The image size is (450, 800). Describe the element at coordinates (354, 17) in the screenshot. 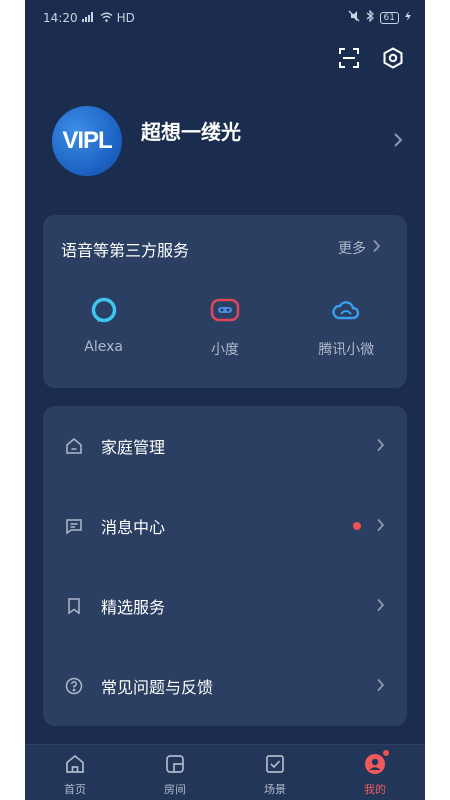

I see `mute-icon` at that location.